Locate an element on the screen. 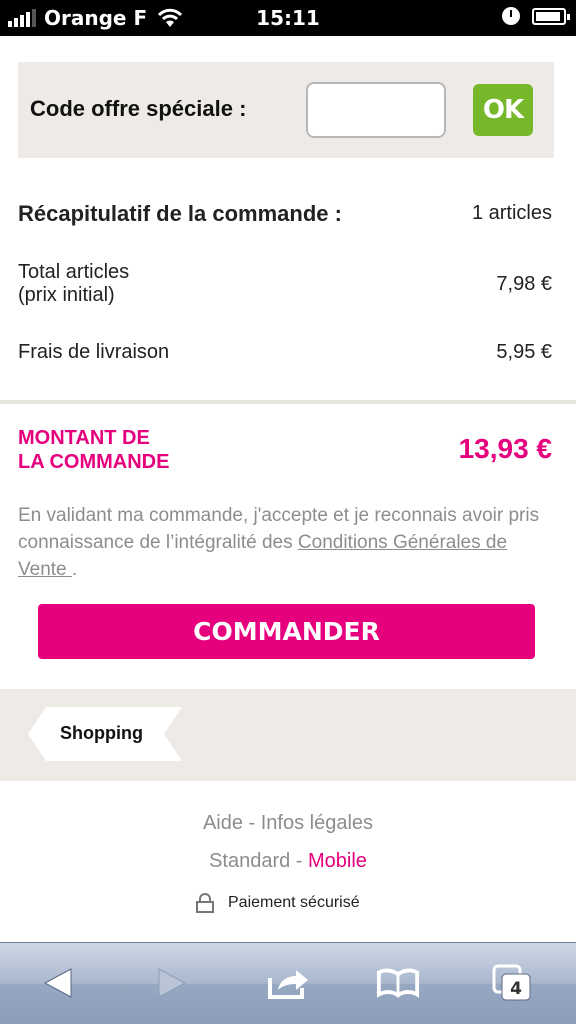 This screenshot has width=576, height=1024. standard-version-link: Standard is located at coordinates (249, 861).